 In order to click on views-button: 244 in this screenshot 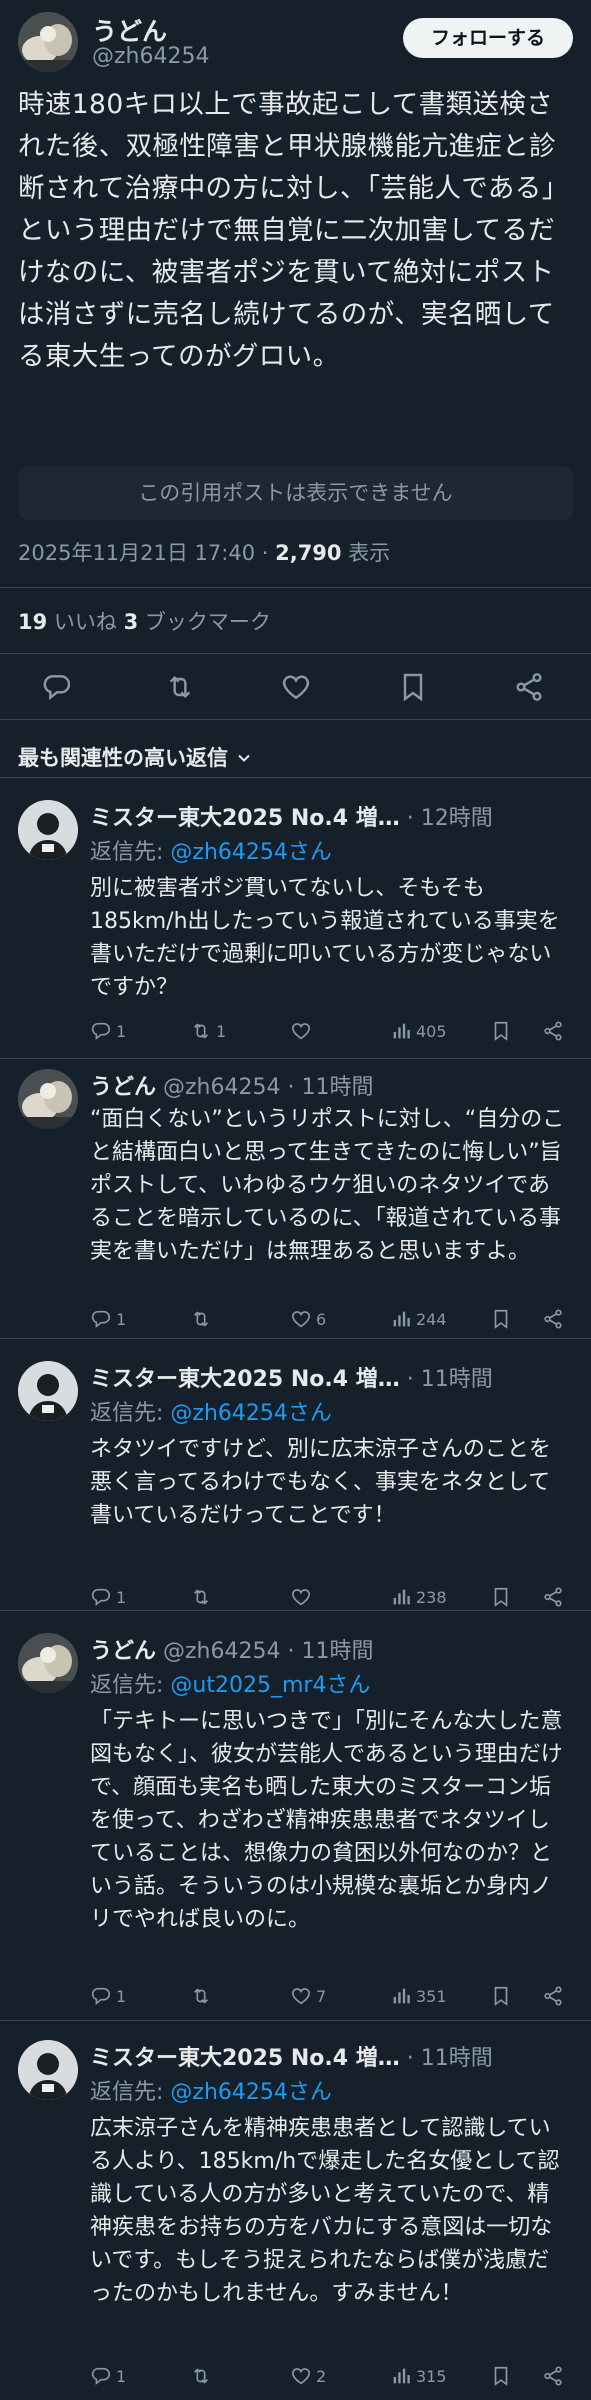, I will do `click(418, 1323)`.